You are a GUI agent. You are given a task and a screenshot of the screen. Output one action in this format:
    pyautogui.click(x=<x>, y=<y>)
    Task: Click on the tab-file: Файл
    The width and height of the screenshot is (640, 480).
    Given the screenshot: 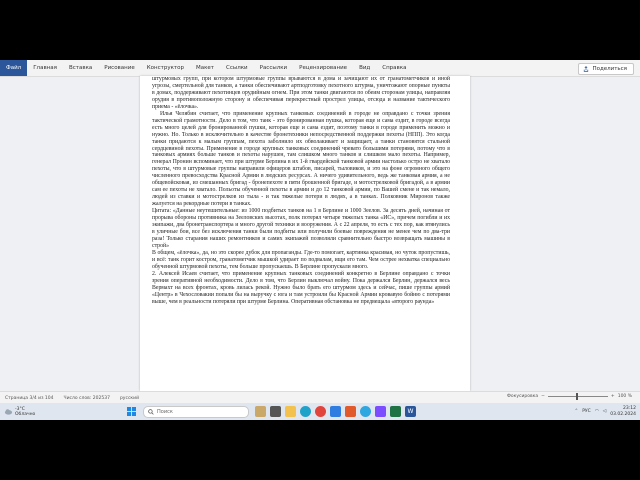 What is the action you would take?
    pyautogui.click(x=14, y=68)
    